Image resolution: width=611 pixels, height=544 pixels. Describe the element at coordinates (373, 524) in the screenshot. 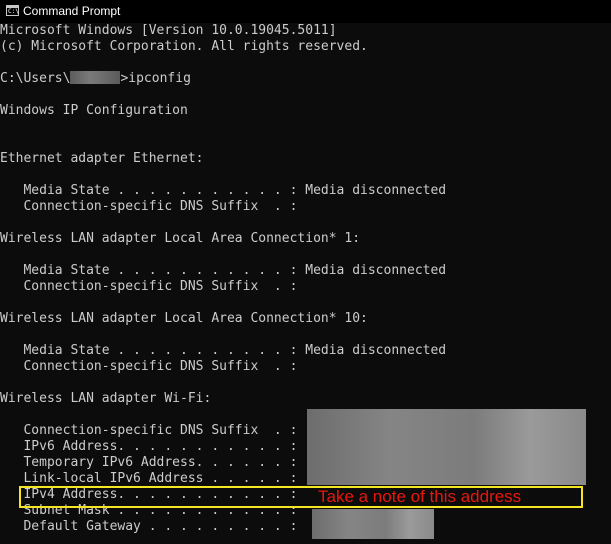

I see `redacted-ip-values-lower` at that location.